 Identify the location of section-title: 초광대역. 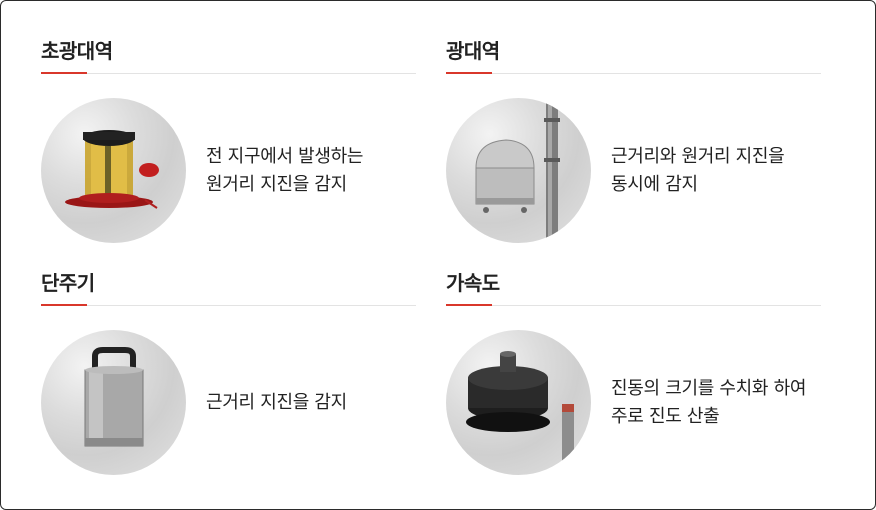
(77, 51).